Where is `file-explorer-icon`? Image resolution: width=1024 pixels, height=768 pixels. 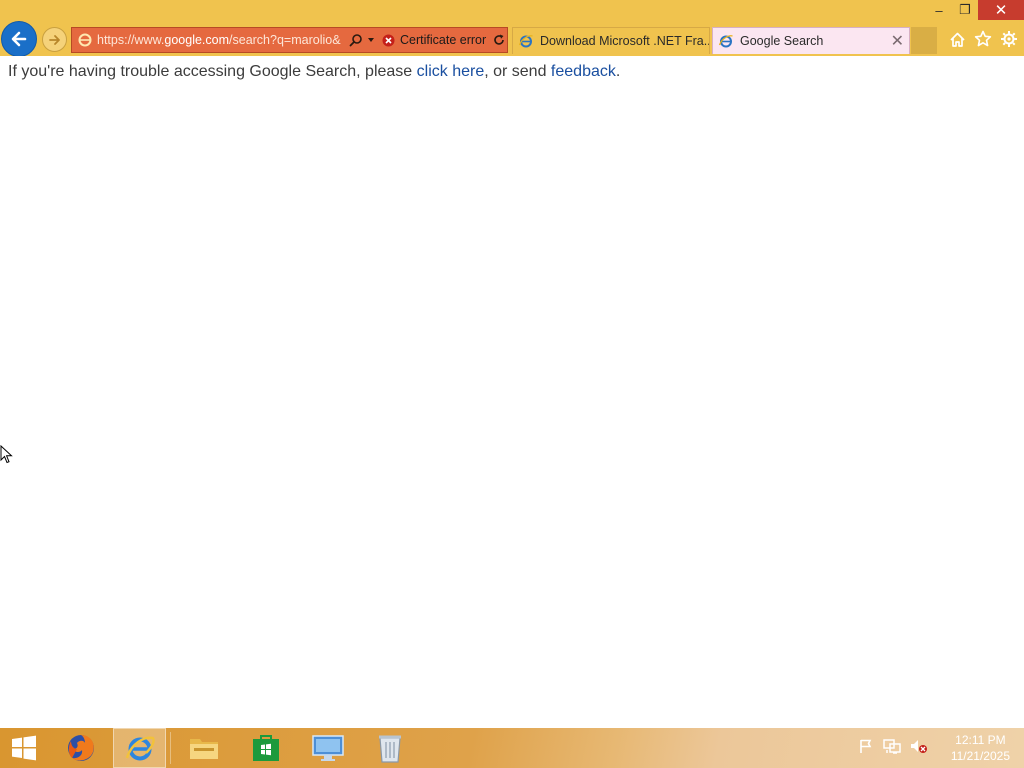 file-explorer-icon is located at coordinates (204, 749).